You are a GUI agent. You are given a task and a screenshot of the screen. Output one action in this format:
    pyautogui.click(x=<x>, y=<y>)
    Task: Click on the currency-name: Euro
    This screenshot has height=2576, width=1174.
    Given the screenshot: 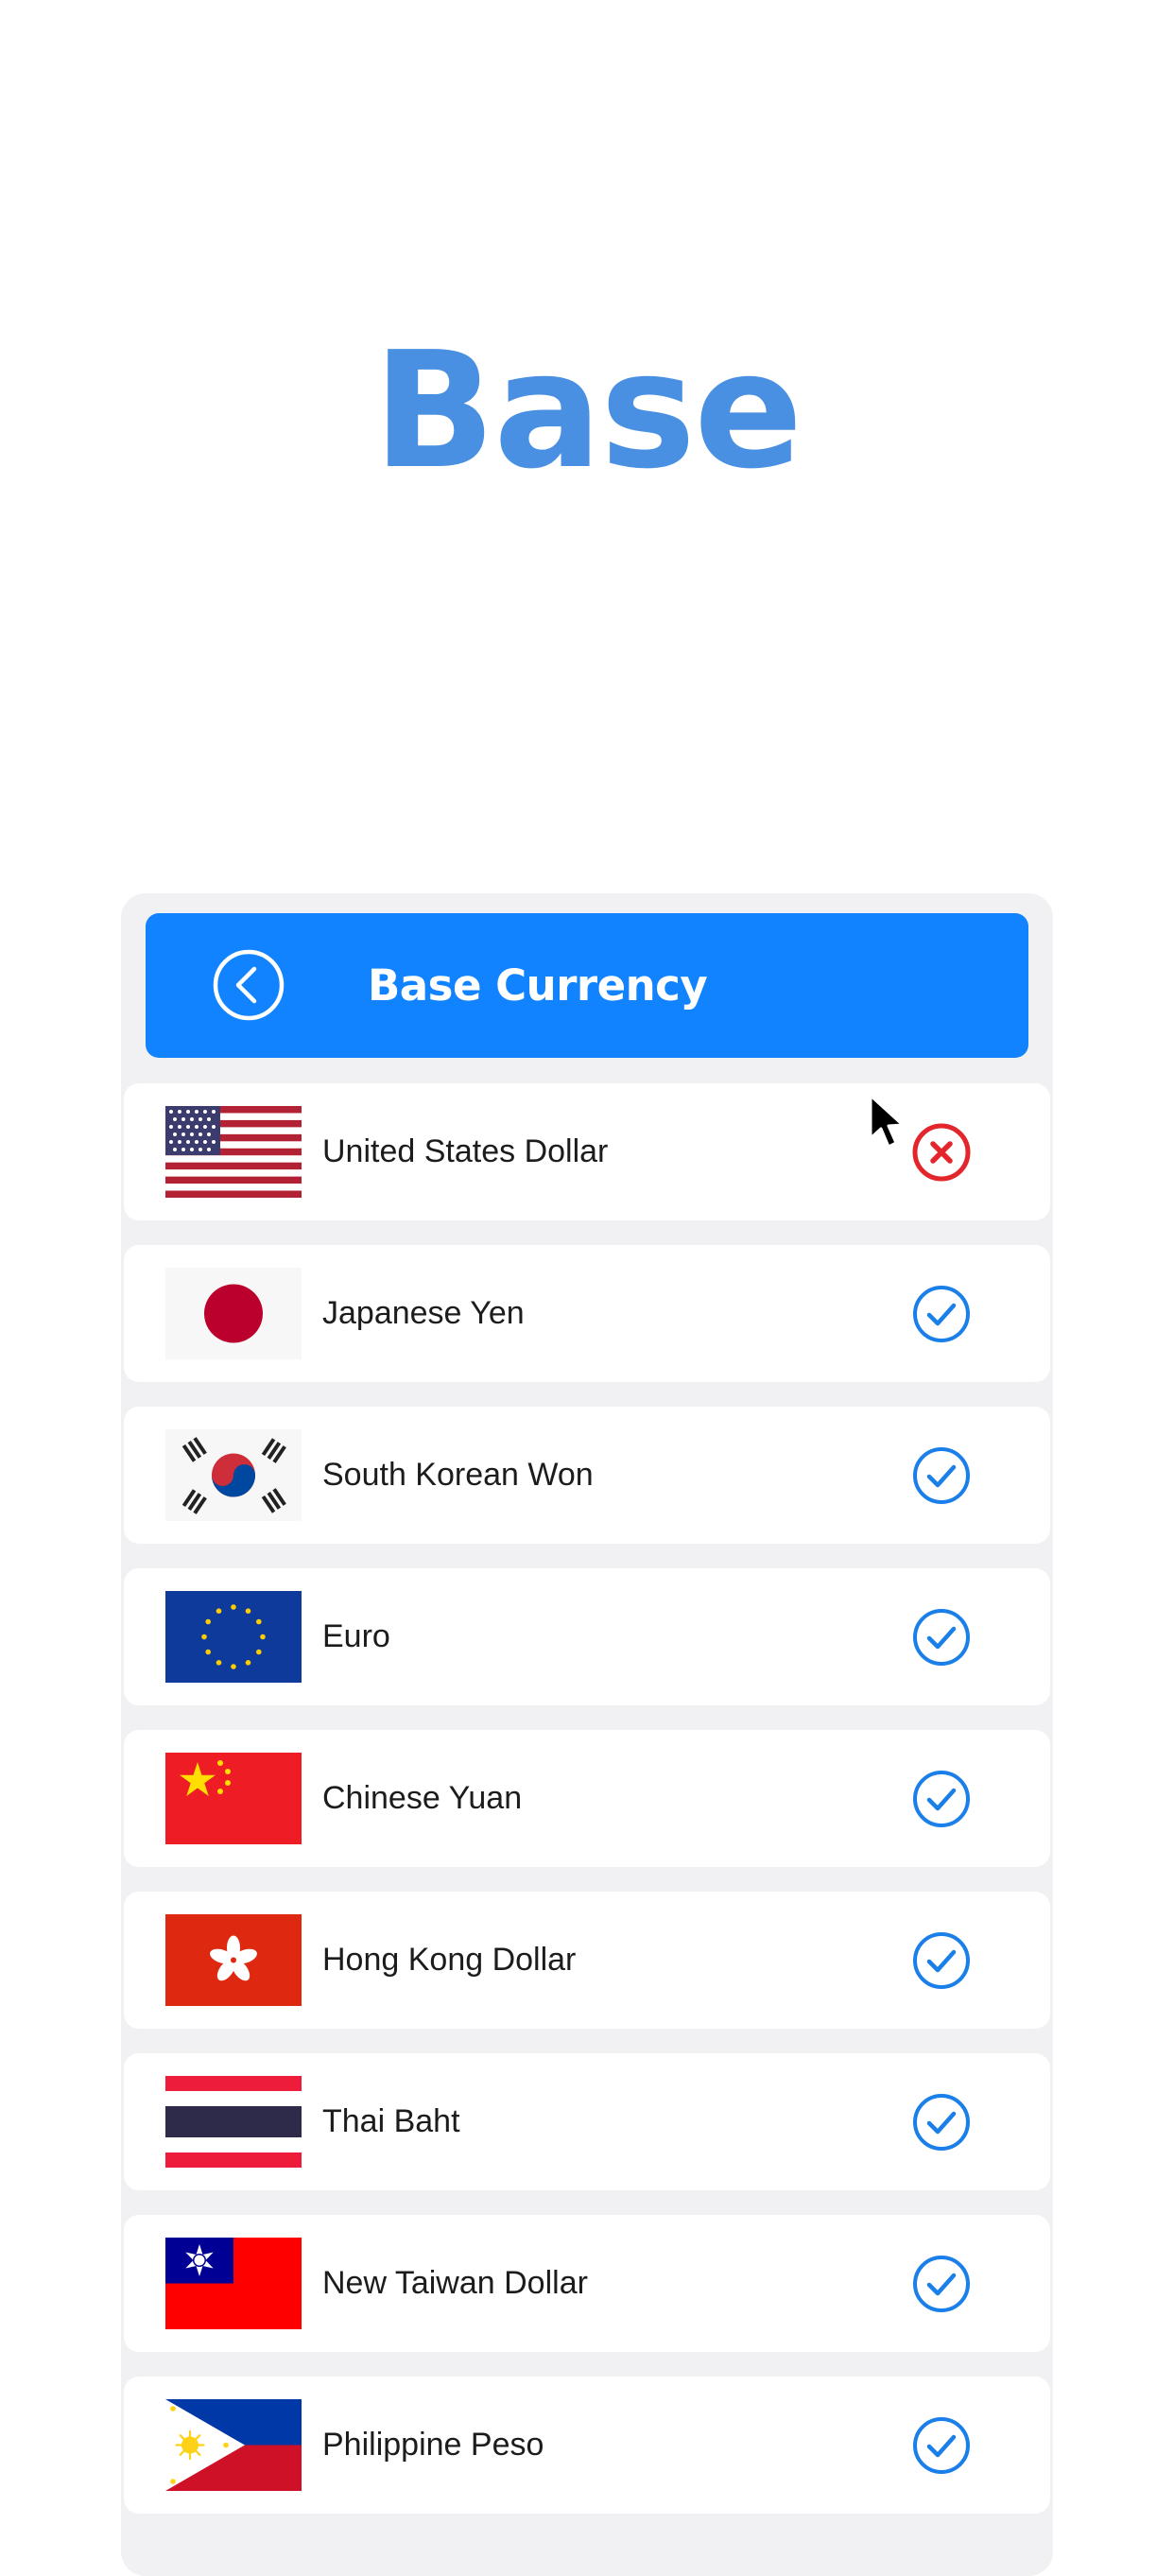 What is the action you would take?
    pyautogui.click(x=356, y=1636)
    